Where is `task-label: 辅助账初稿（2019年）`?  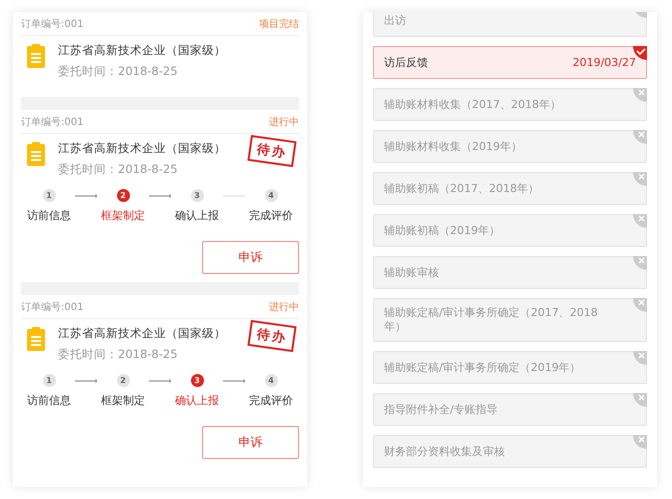 task-label: 辅助账初稿（2019年） is located at coordinates (442, 231).